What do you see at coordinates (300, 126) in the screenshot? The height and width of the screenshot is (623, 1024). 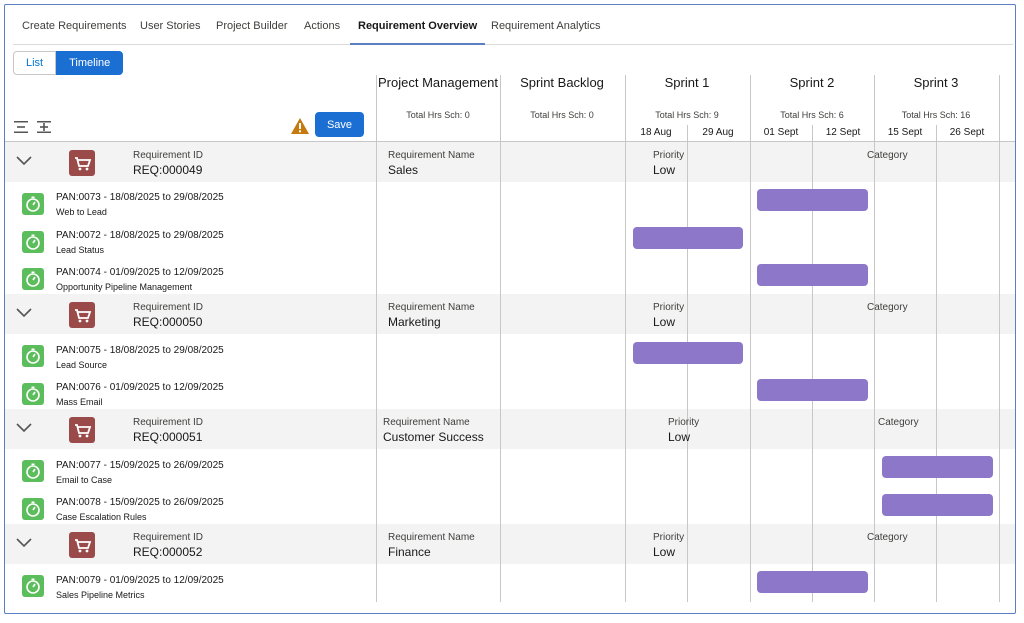 I see `warning-icon` at bounding box center [300, 126].